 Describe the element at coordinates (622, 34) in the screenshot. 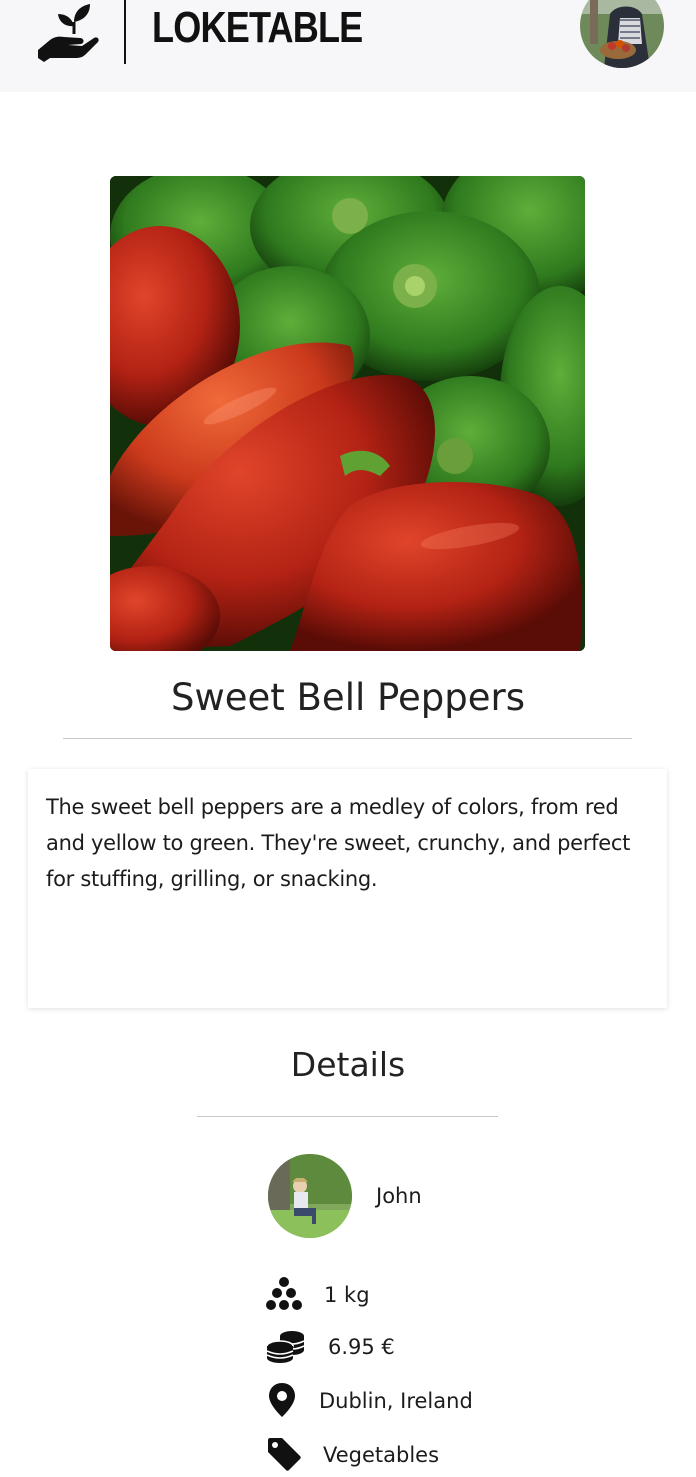

I see `user-avatar` at that location.